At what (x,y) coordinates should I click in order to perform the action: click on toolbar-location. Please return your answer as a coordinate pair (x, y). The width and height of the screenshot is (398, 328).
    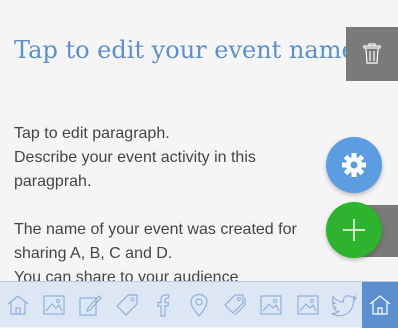
    Looking at the image, I should click on (199, 305).